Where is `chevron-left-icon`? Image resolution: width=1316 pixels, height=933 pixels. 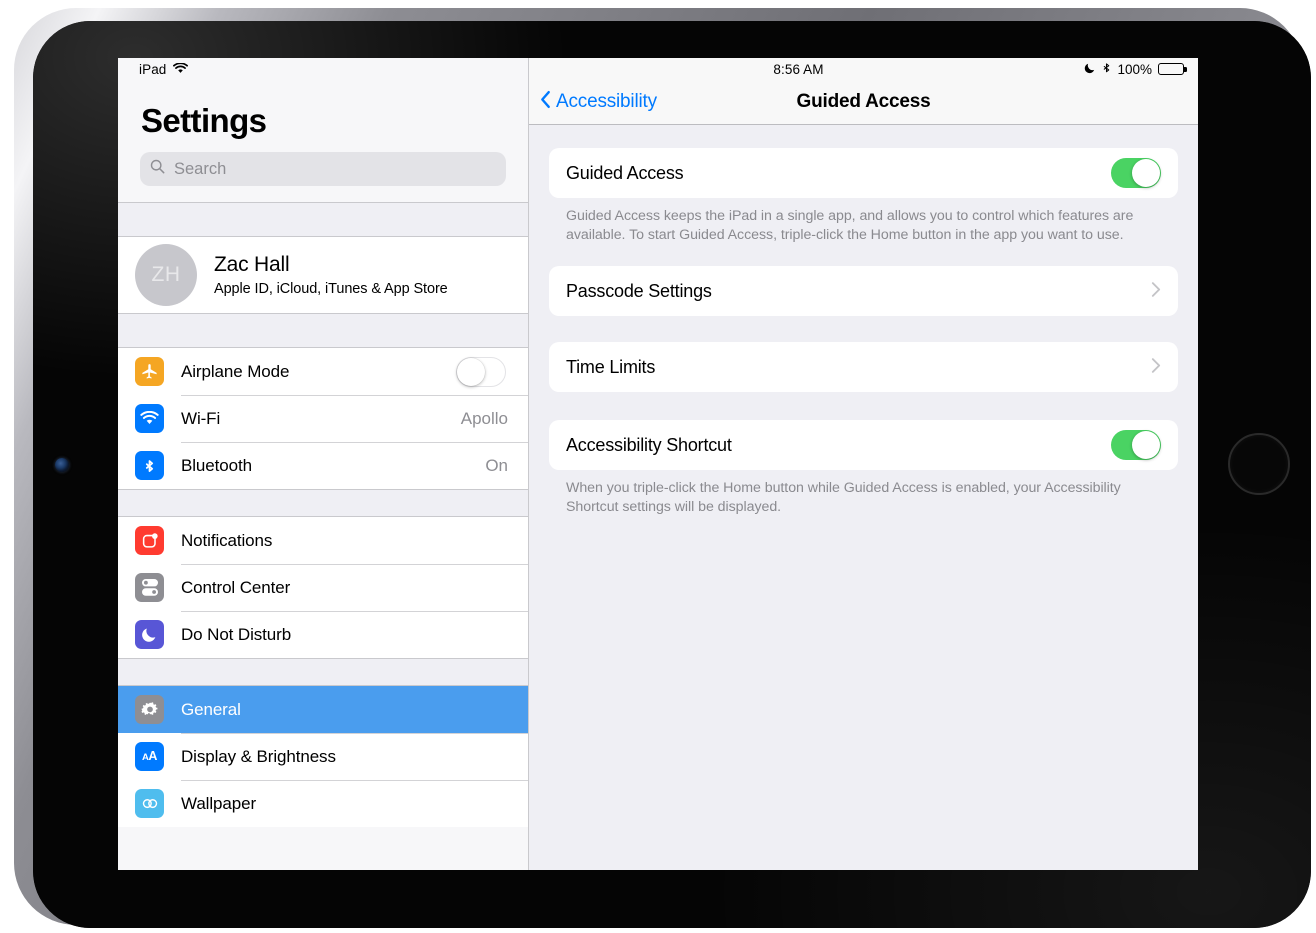 chevron-left-icon is located at coordinates (545, 102).